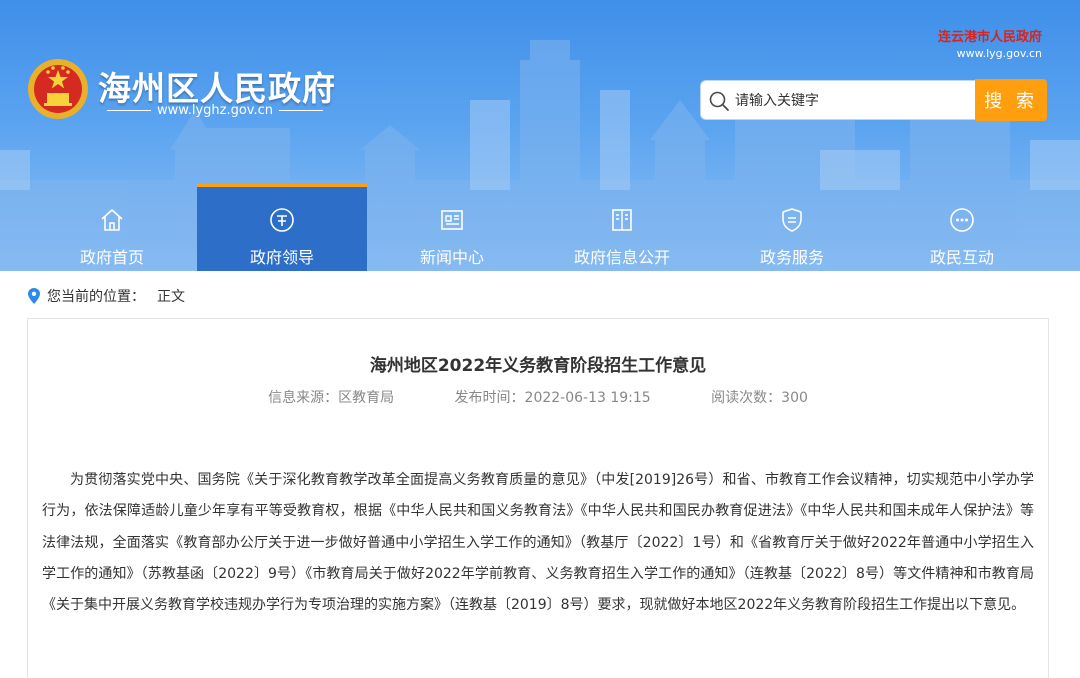  I want to click on search-box, so click(838, 100).